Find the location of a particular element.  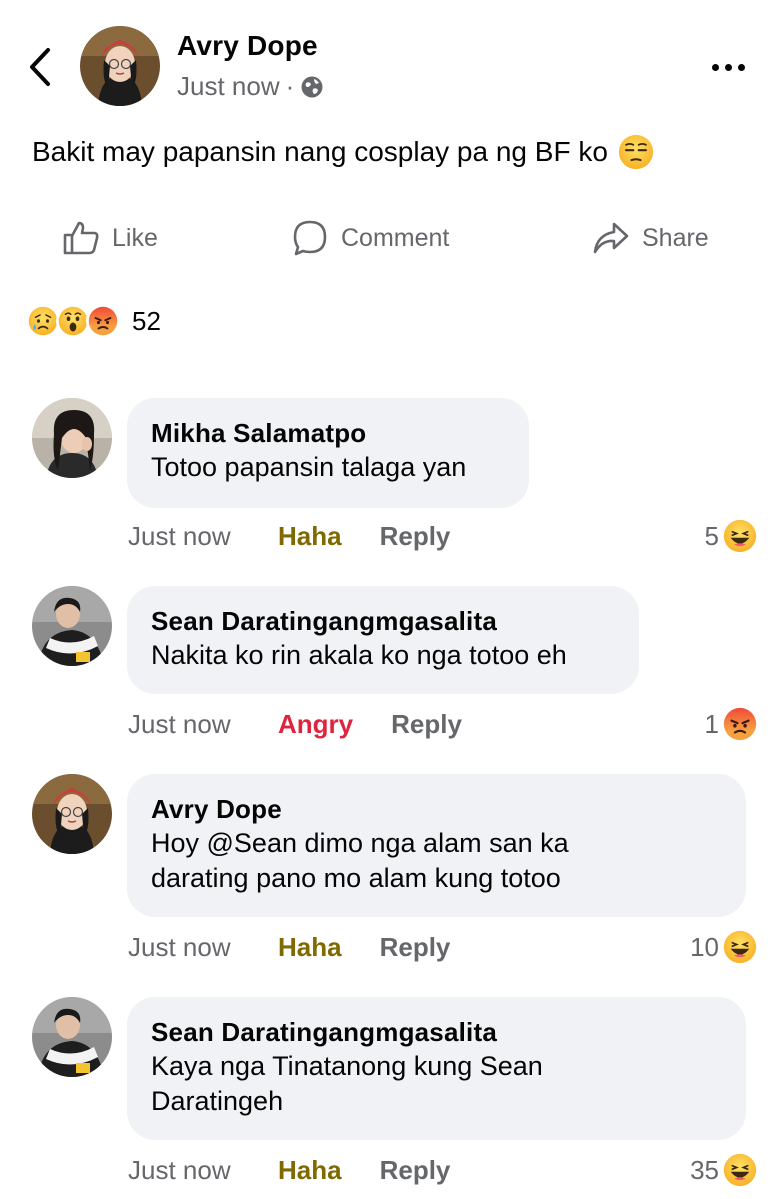

reactions-summary: 52 is located at coordinates (93, 321).